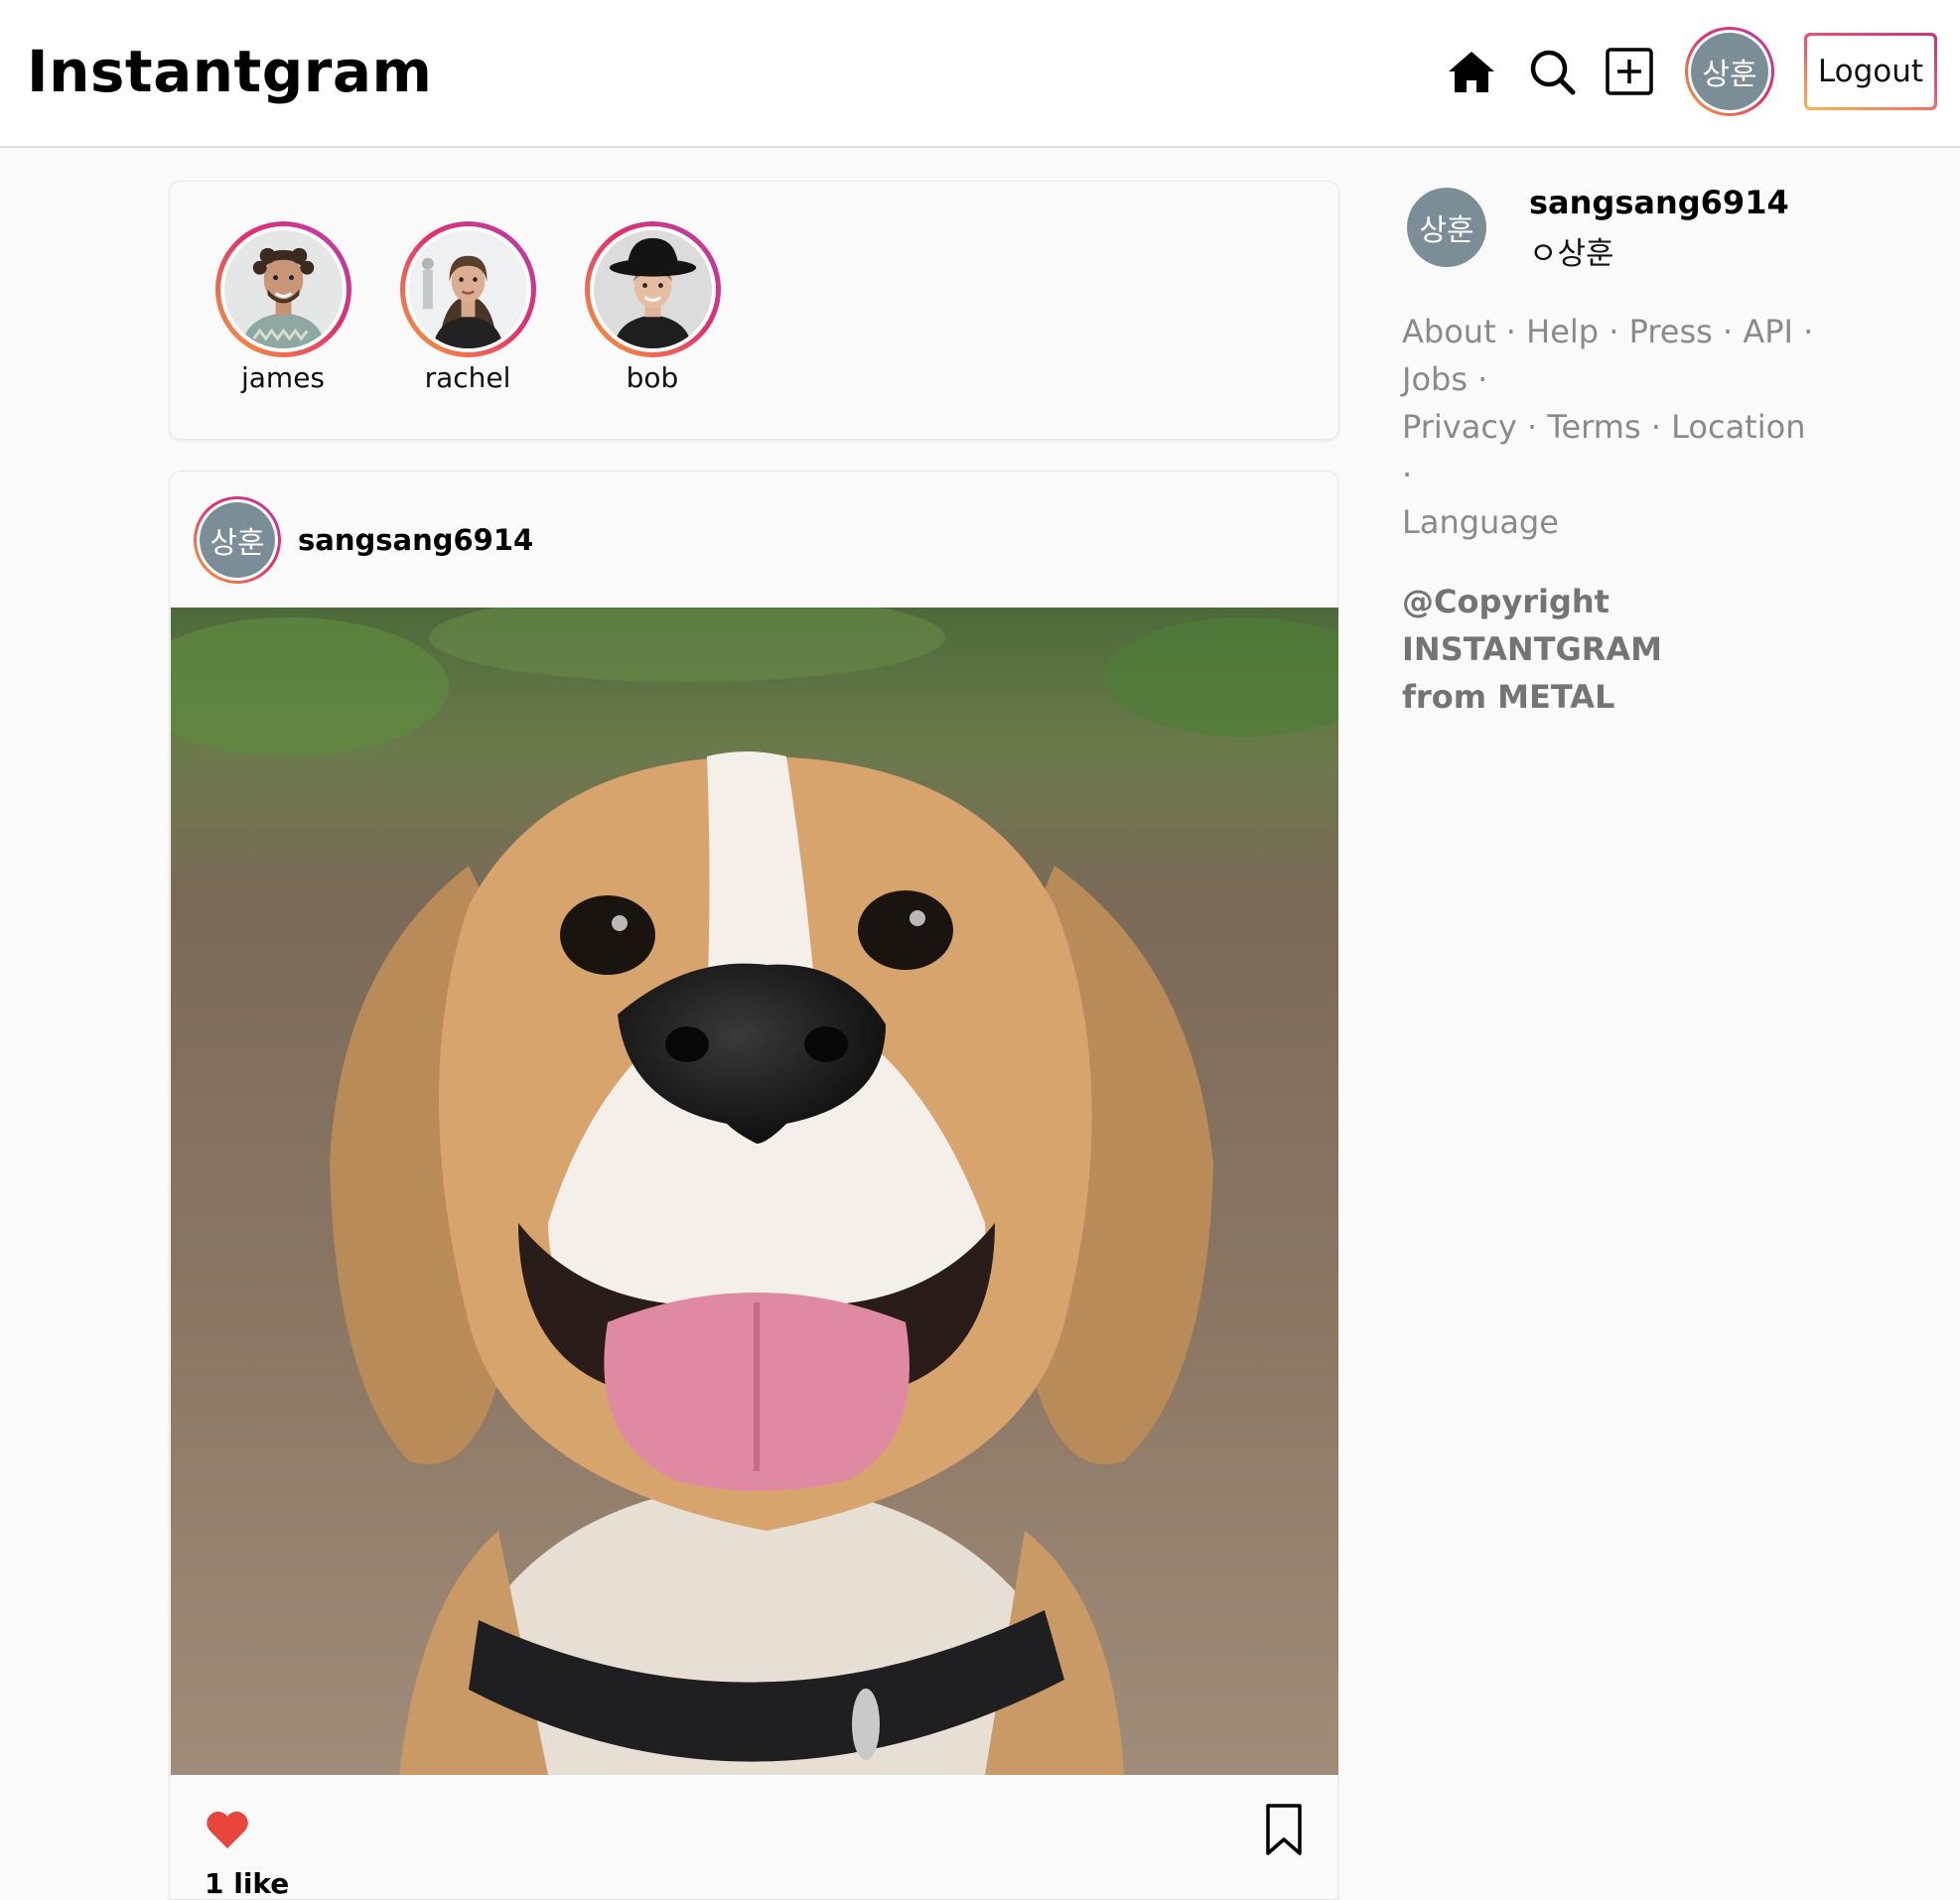 The height and width of the screenshot is (1900, 1960). What do you see at coordinates (1562, 331) in the screenshot?
I see `footer-link-help: Help` at bounding box center [1562, 331].